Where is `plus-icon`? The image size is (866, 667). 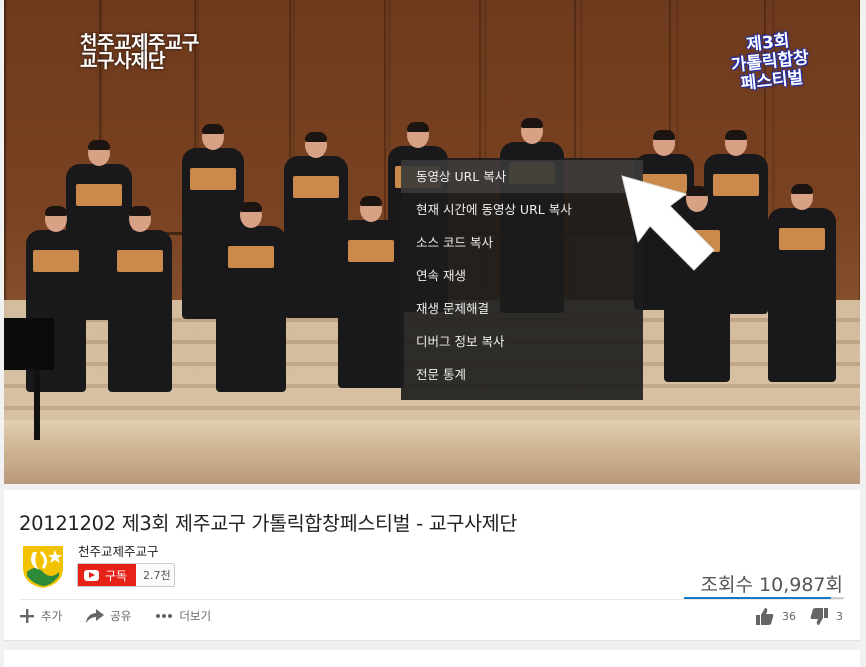 plus-icon is located at coordinates (27, 616).